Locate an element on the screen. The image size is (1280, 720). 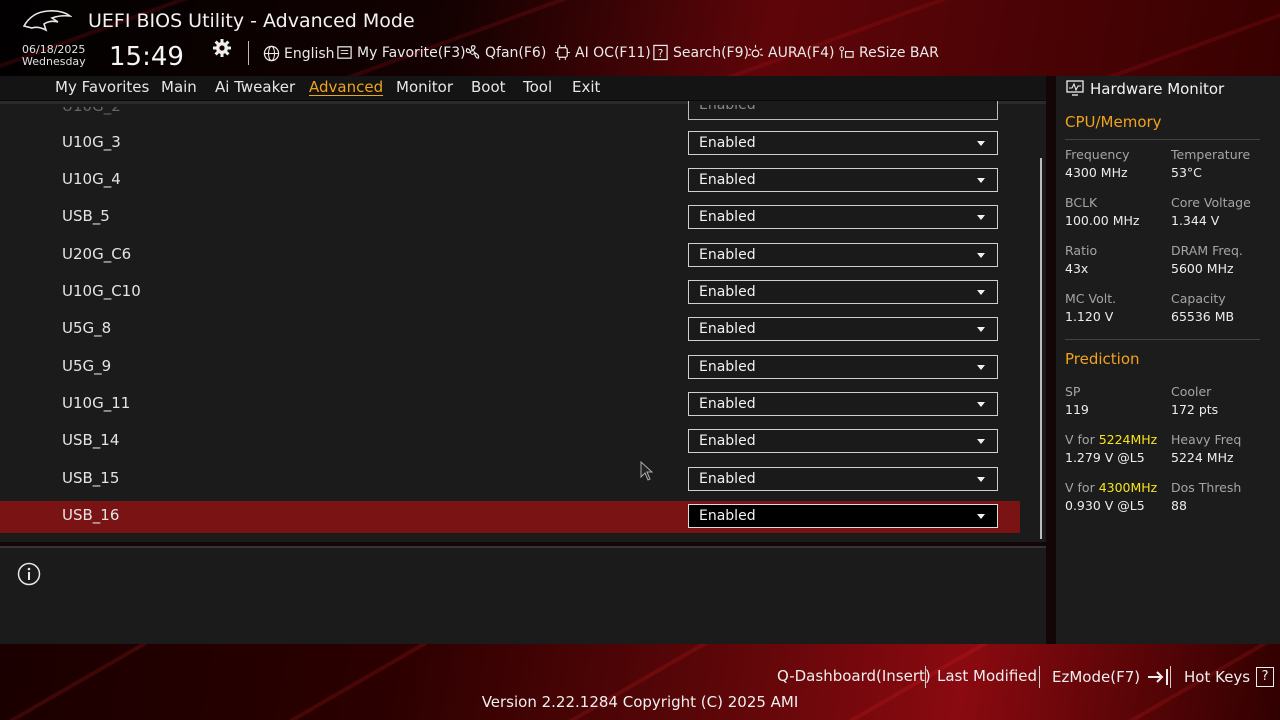
tab-tool: Tool is located at coordinates (537, 87).